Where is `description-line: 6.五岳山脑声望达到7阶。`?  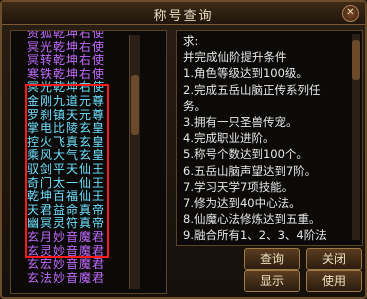 description-line: 6.五岳山脑声望达到7阶。 is located at coordinates (250, 170).